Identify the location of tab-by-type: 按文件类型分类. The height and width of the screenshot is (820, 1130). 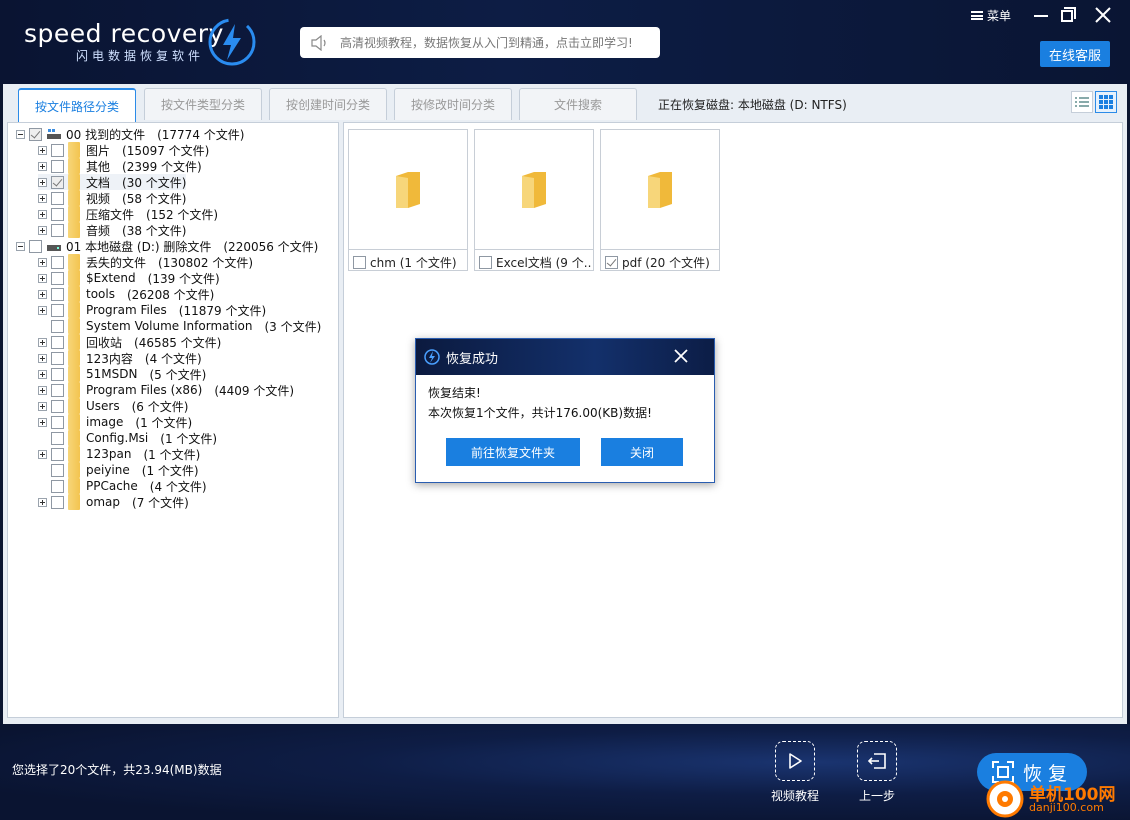
(203, 104).